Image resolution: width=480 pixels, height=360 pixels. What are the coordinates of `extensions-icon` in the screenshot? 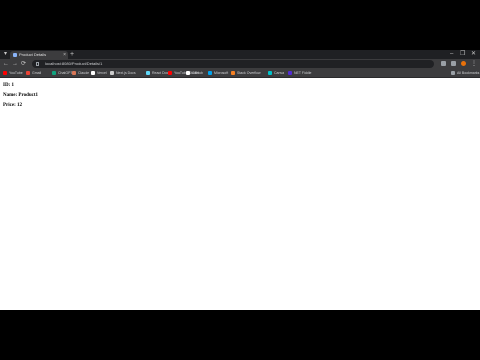 It's located at (443, 63).